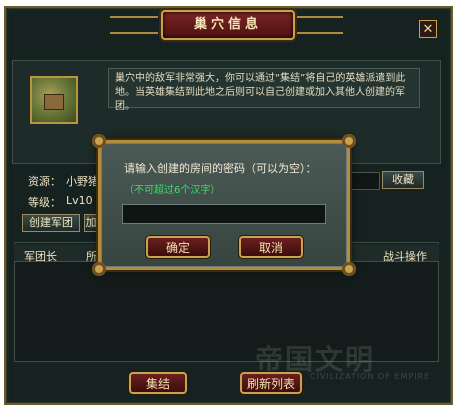 This screenshot has width=457, height=409. I want to click on watermark-subtitle: CIVILIZATION OF EMPIRE, so click(370, 376).